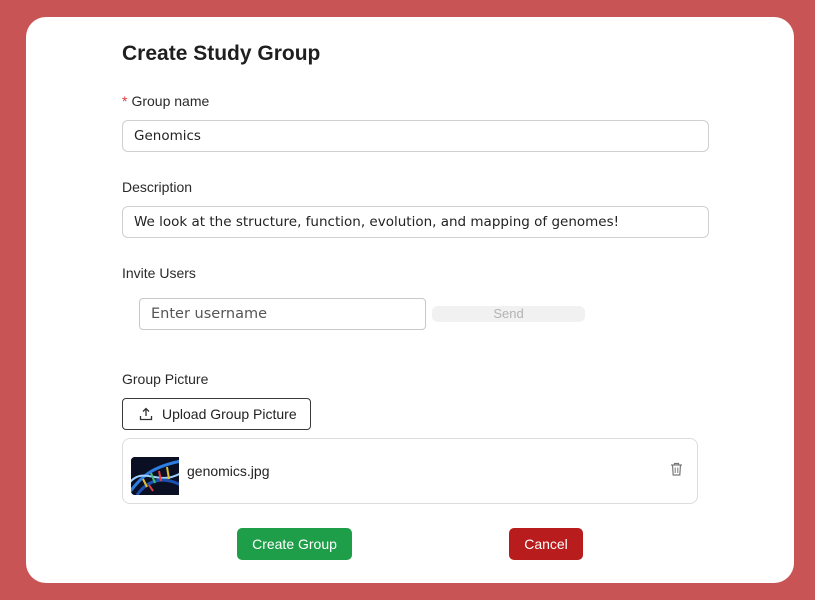  What do you see at coordinates (221, 53) in the screenshot?
I see `dialog-title: Create Study Group` at bounding box center [221, 53].